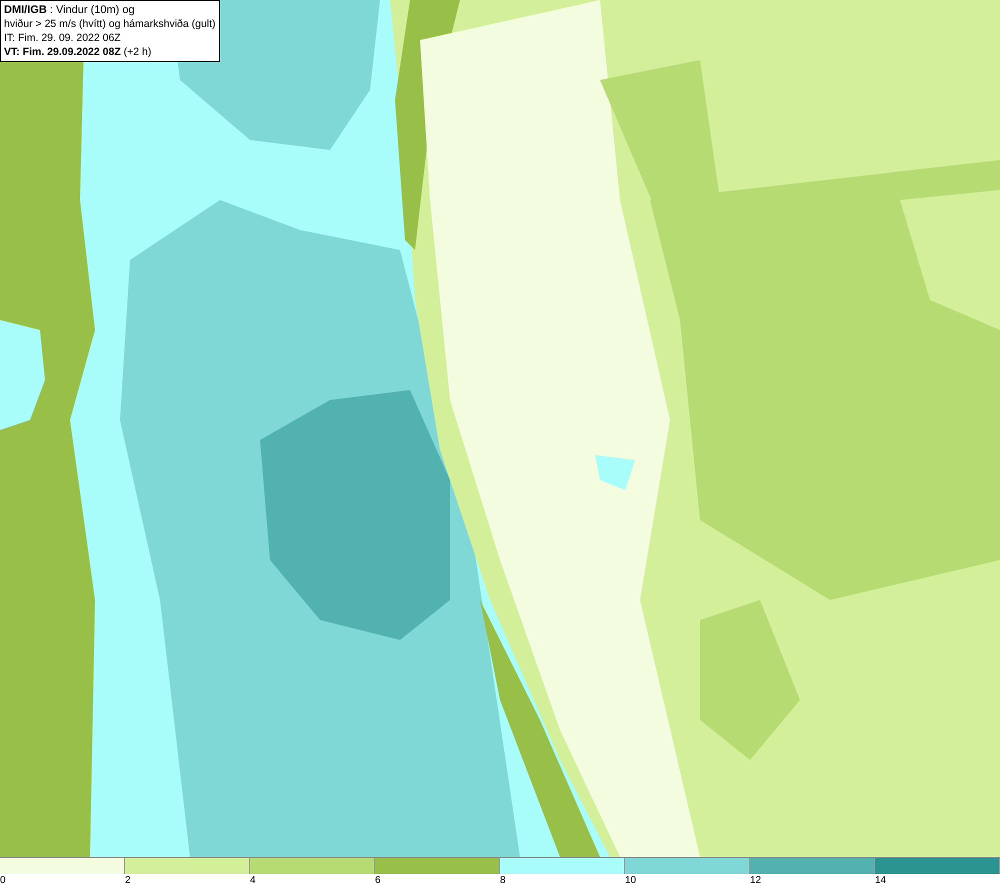 This screenshot has height=887, width=1000. What do you see at coordinates (503, 880) in the screenshot?
I see `legend-label: 8` at bounding box center [503, 880].